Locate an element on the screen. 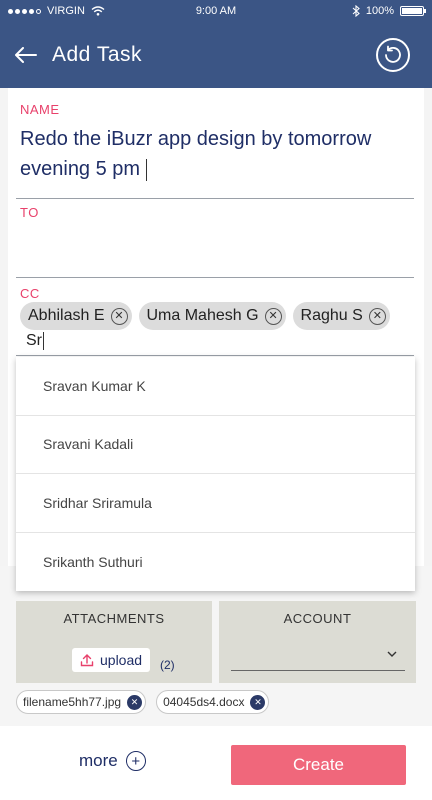 This screenshot has height=800, width=432. more-button: more + is located at coordinates (112, 761).